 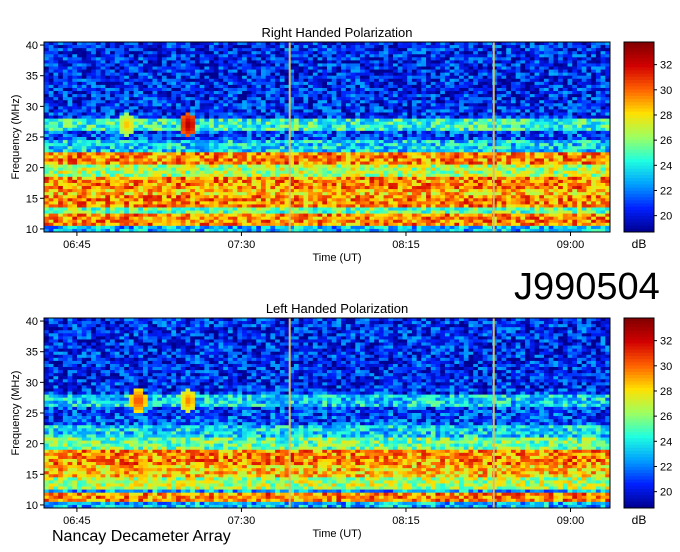 What do you see at coordinates (337, 308) in the screenshot?
I see `panel-title: Left Handed Polarization` at bounding box center [337, 308].